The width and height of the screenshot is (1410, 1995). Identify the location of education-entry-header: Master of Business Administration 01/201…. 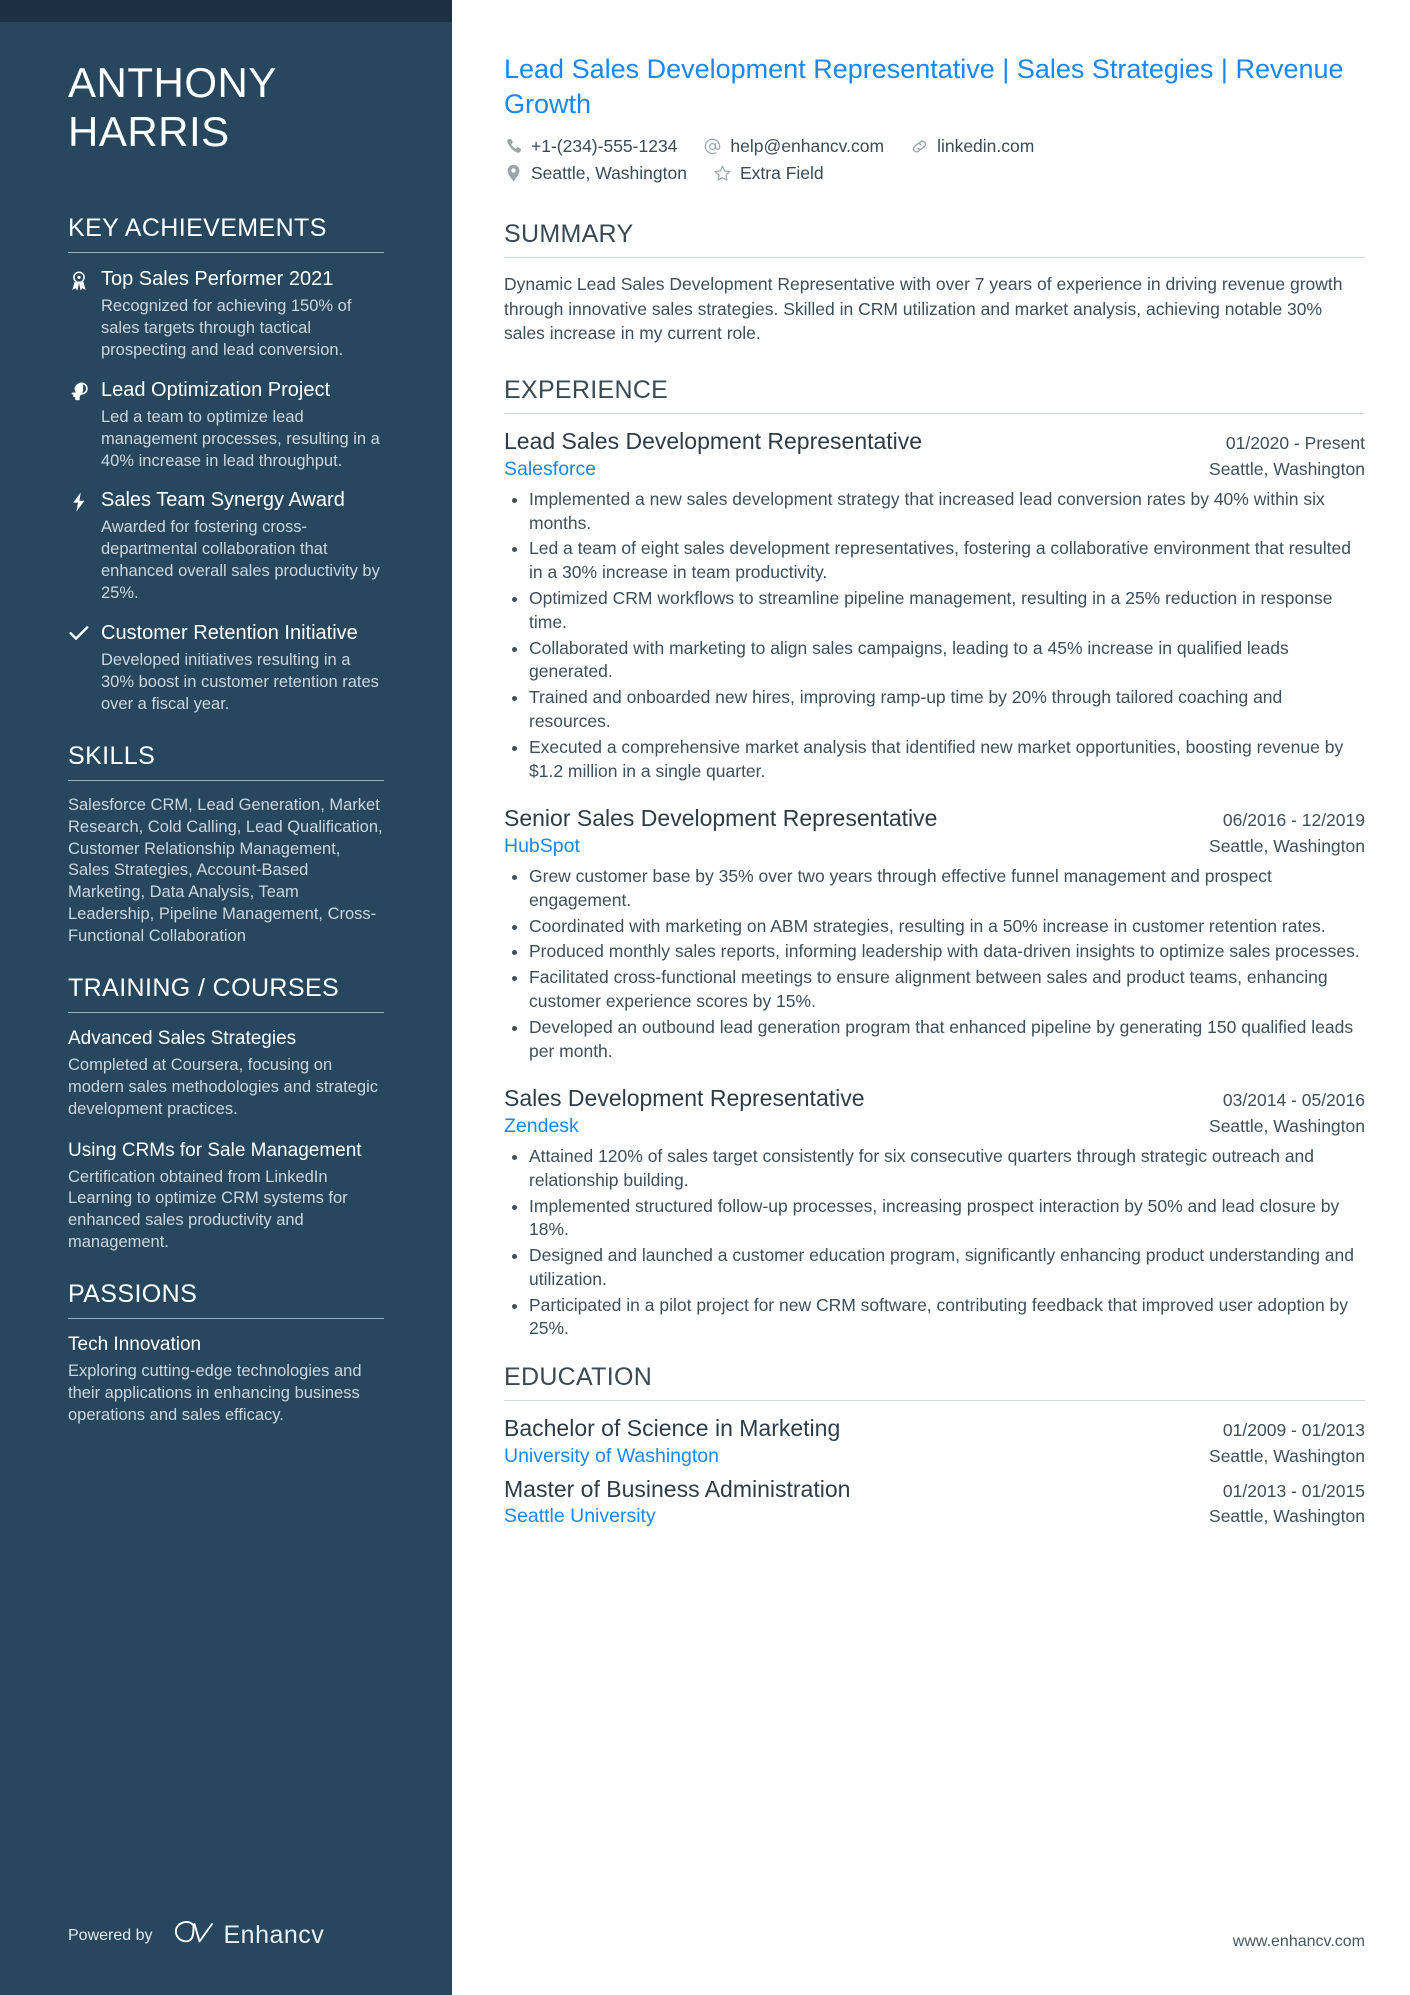
(934, 1490).